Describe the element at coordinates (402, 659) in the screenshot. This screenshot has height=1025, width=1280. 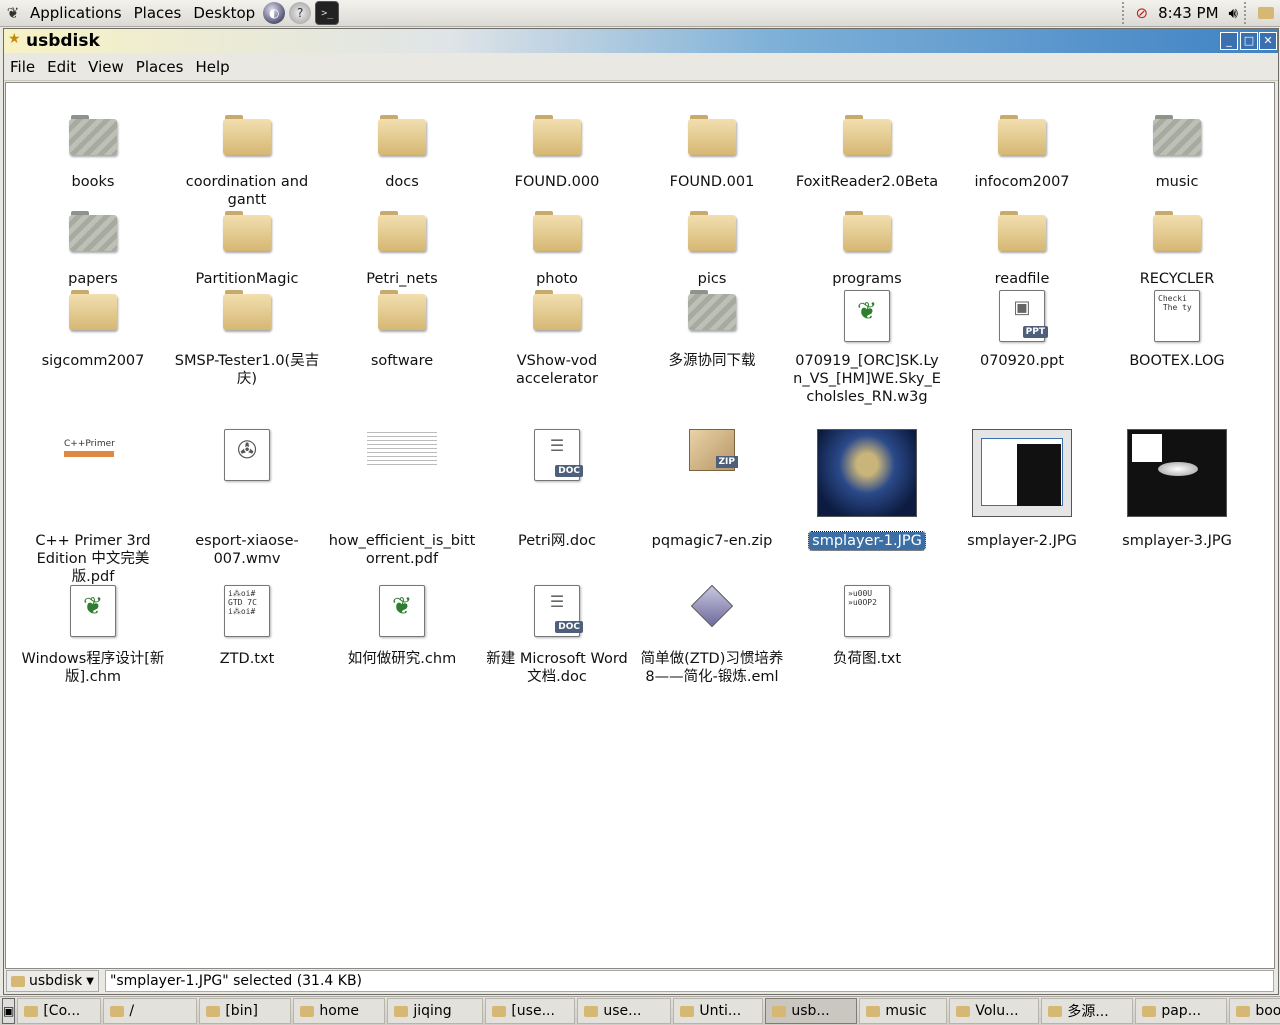
I see `file-name: 如何做研究.chm` at that location.